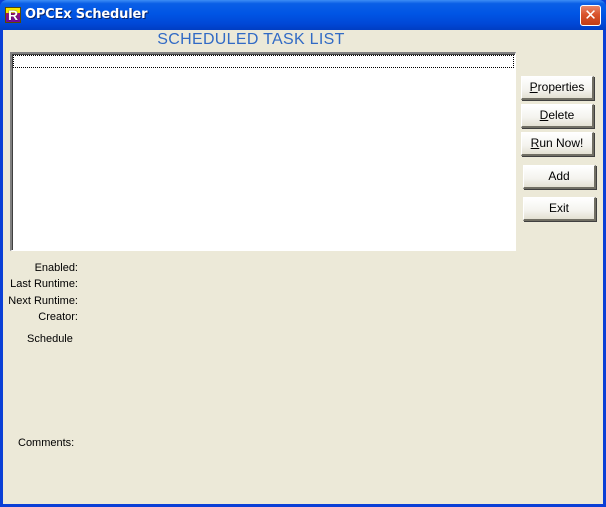 Image resolution: width=606 pixels, height=507 pixels. I want to click on delete-mnemonic: D, so click(544, 115).